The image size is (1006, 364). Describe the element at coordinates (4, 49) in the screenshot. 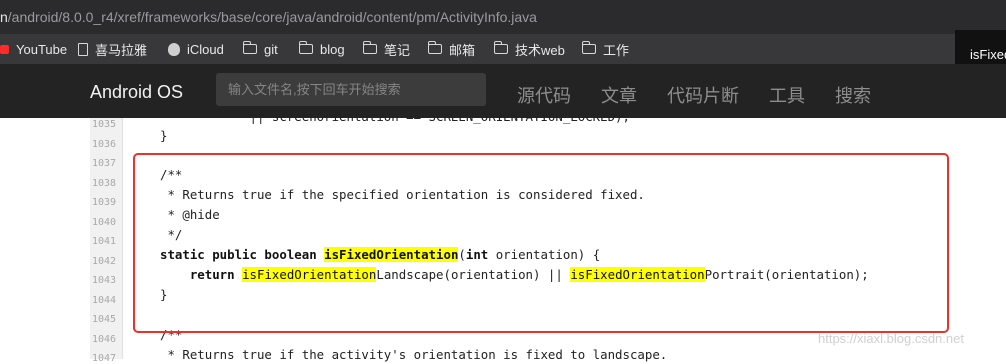

I see `youtube-icon` at that location.